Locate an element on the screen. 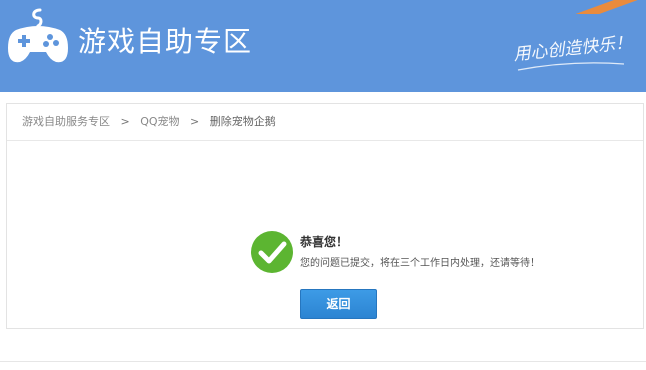  gamepad-icon is located at coordinates (38, 35).